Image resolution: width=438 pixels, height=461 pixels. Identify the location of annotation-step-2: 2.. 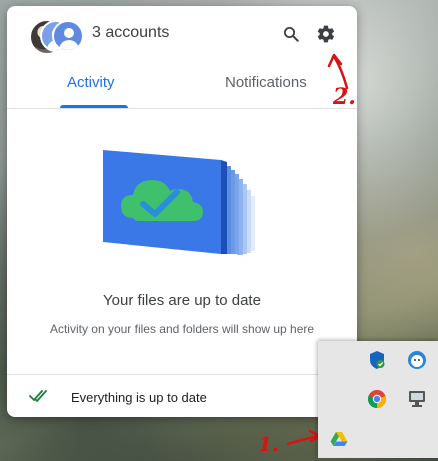
(344, 97).